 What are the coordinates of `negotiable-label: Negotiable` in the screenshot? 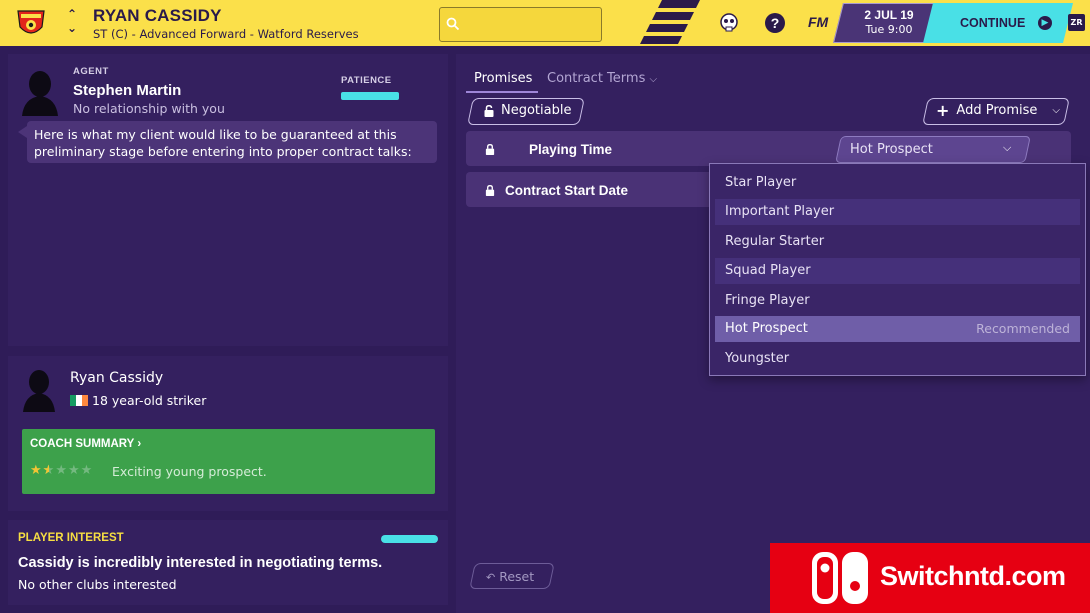 It's located at (536, 110).